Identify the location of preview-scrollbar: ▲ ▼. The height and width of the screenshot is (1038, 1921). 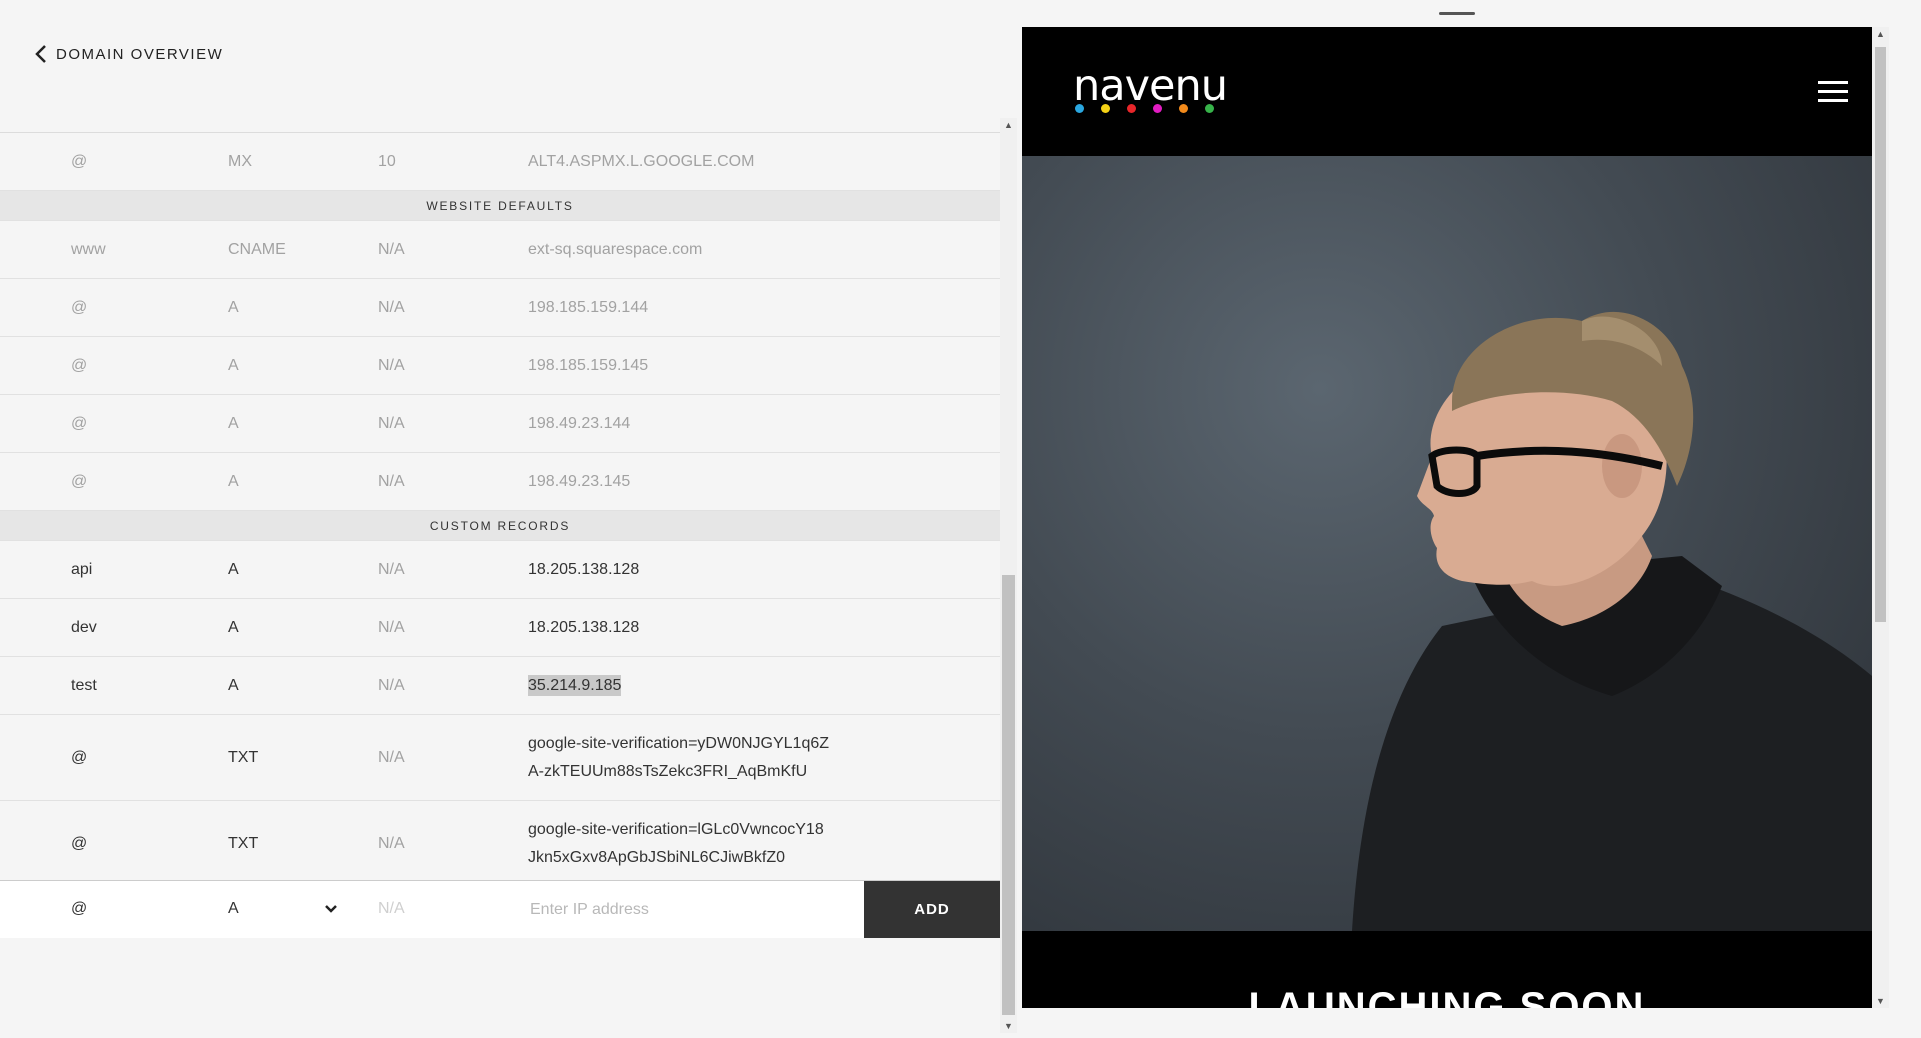
(1880, 517).